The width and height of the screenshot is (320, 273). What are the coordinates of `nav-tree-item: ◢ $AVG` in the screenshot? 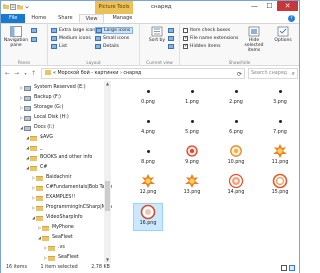 It's located at (27, 138).